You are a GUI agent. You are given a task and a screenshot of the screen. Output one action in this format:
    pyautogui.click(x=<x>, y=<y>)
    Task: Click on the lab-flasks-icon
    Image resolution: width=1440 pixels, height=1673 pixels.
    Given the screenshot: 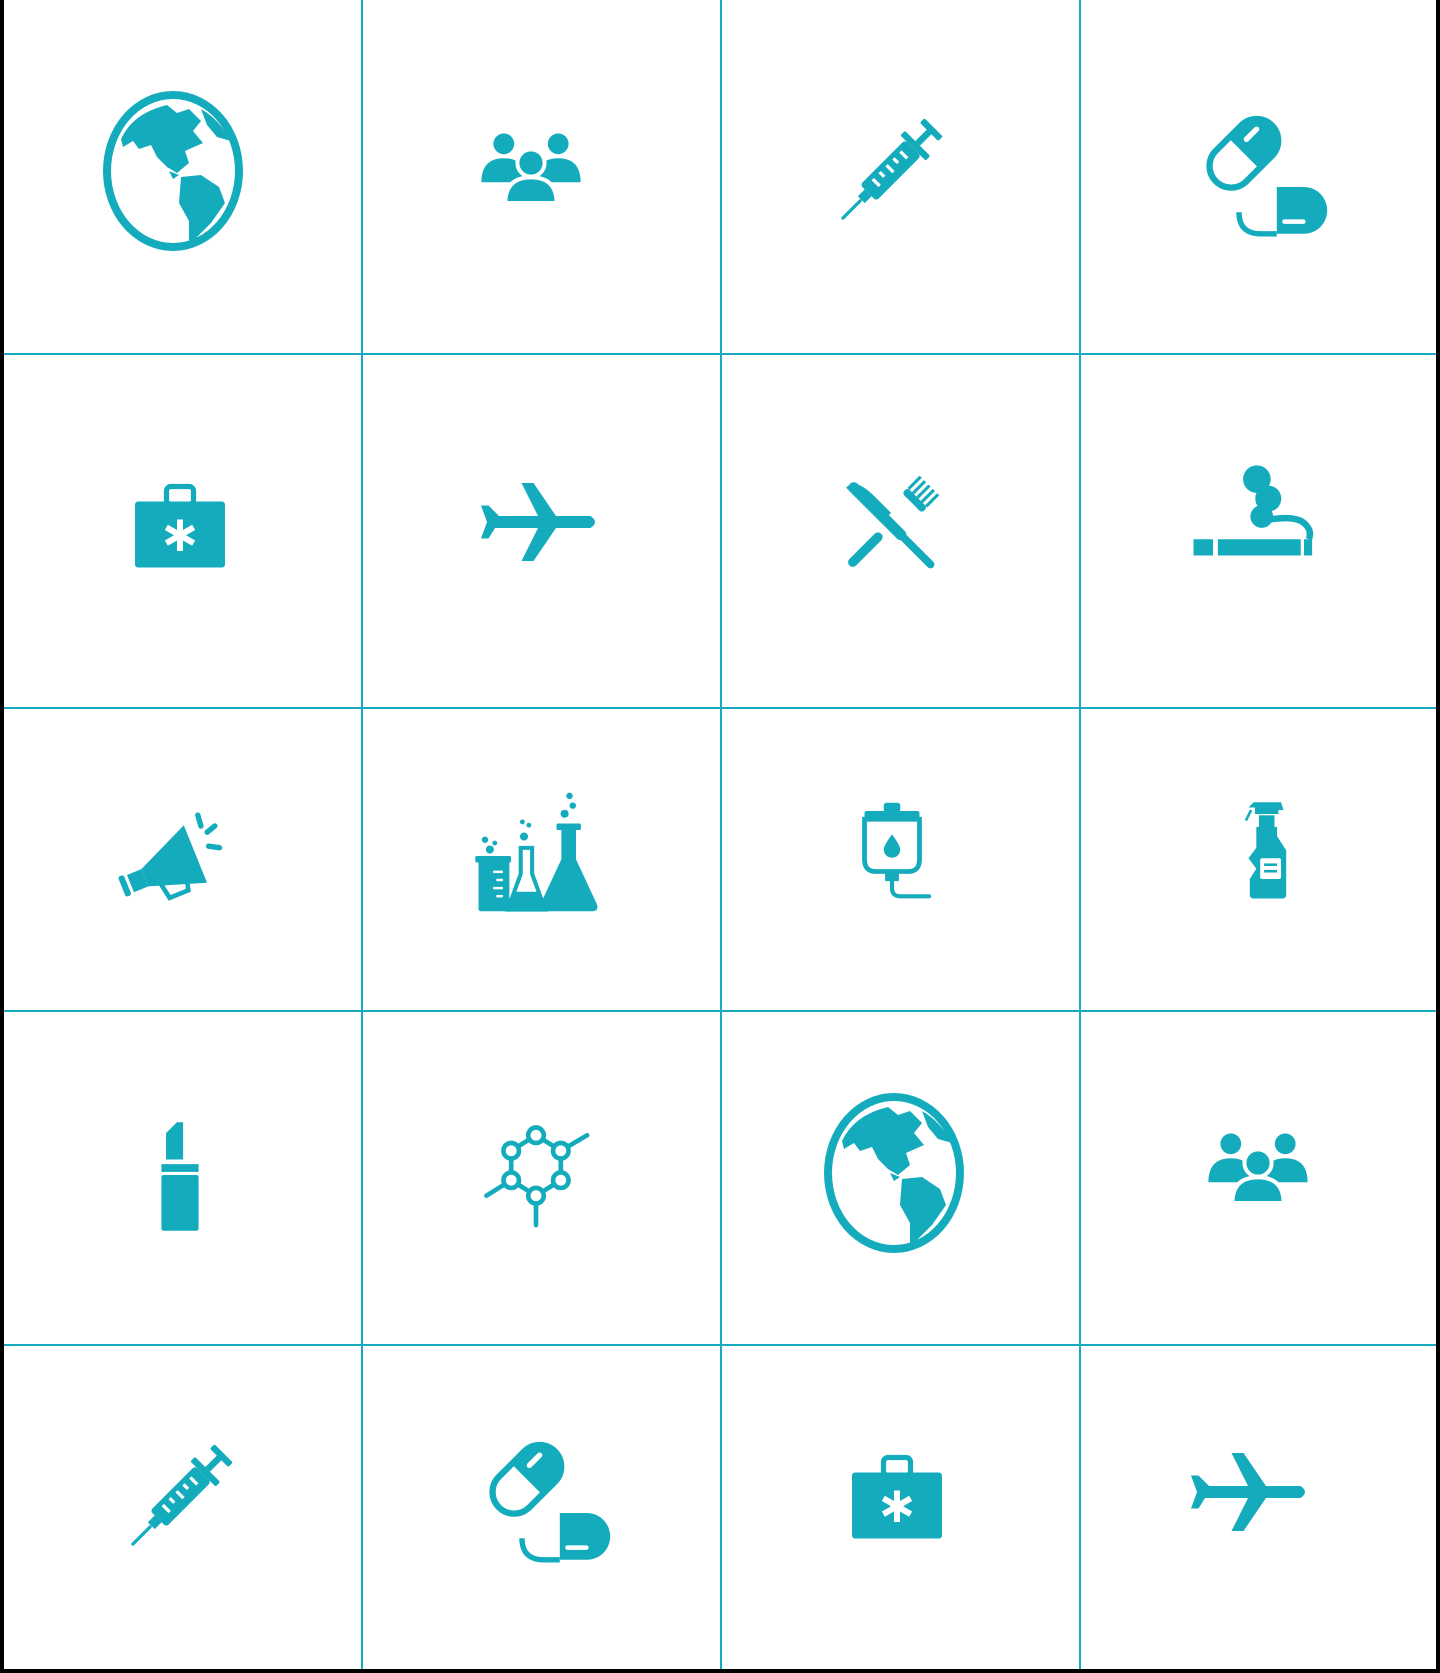 What is the action you would take?
    pyautogui.click(x=535, y=852)
    